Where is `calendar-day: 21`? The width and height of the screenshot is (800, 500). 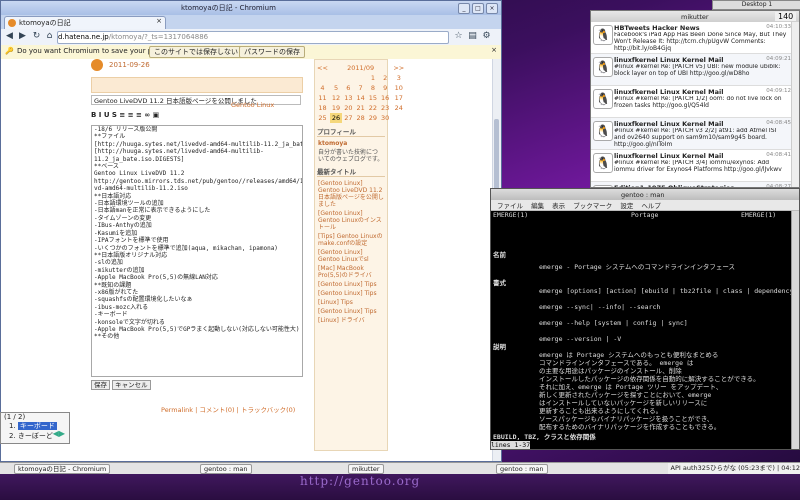
calendar-day: 21 is located at coordinates (360, 108).